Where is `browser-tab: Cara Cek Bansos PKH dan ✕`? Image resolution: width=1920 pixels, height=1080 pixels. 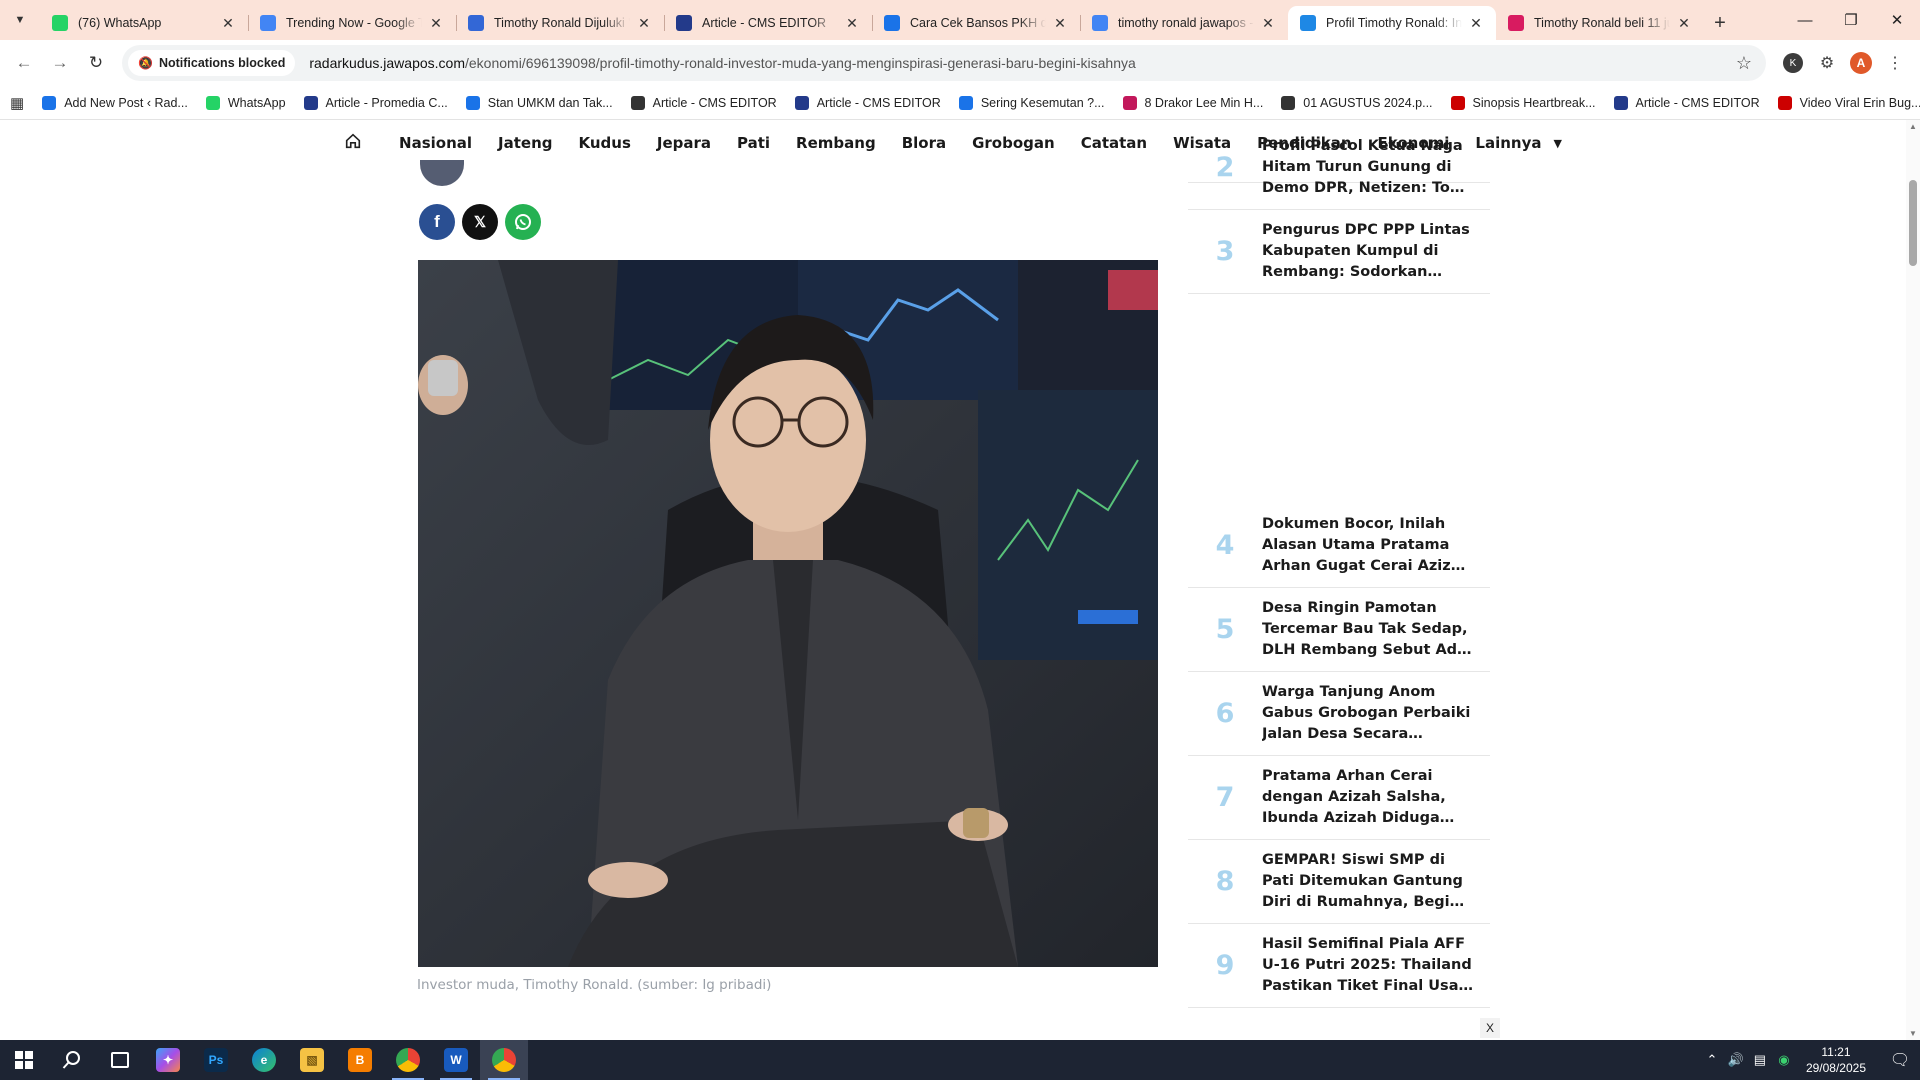
browser-tab: Cara Cek Bansos PKH dan ✕ is located at coordinates (976, 23).